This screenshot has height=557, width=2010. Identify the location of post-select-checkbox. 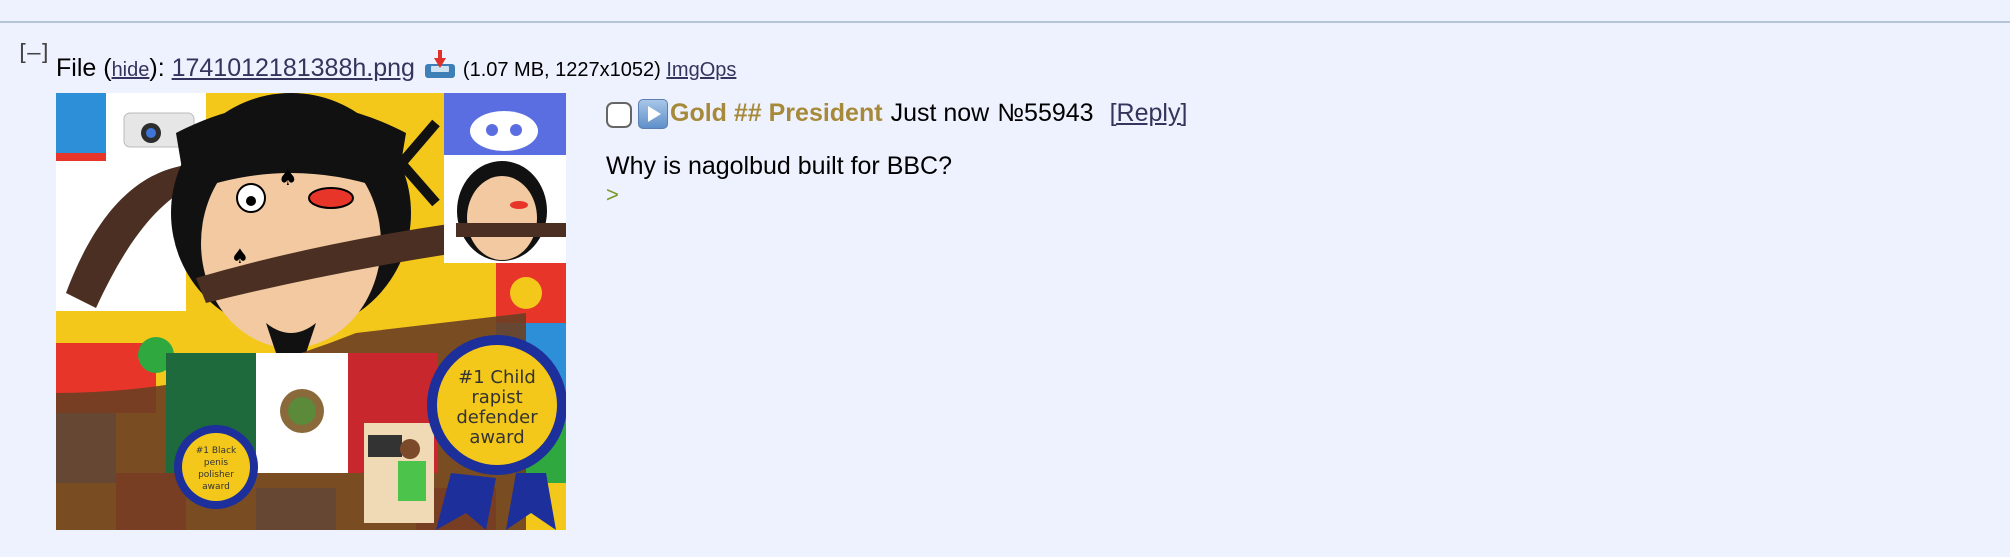
(619, 115).